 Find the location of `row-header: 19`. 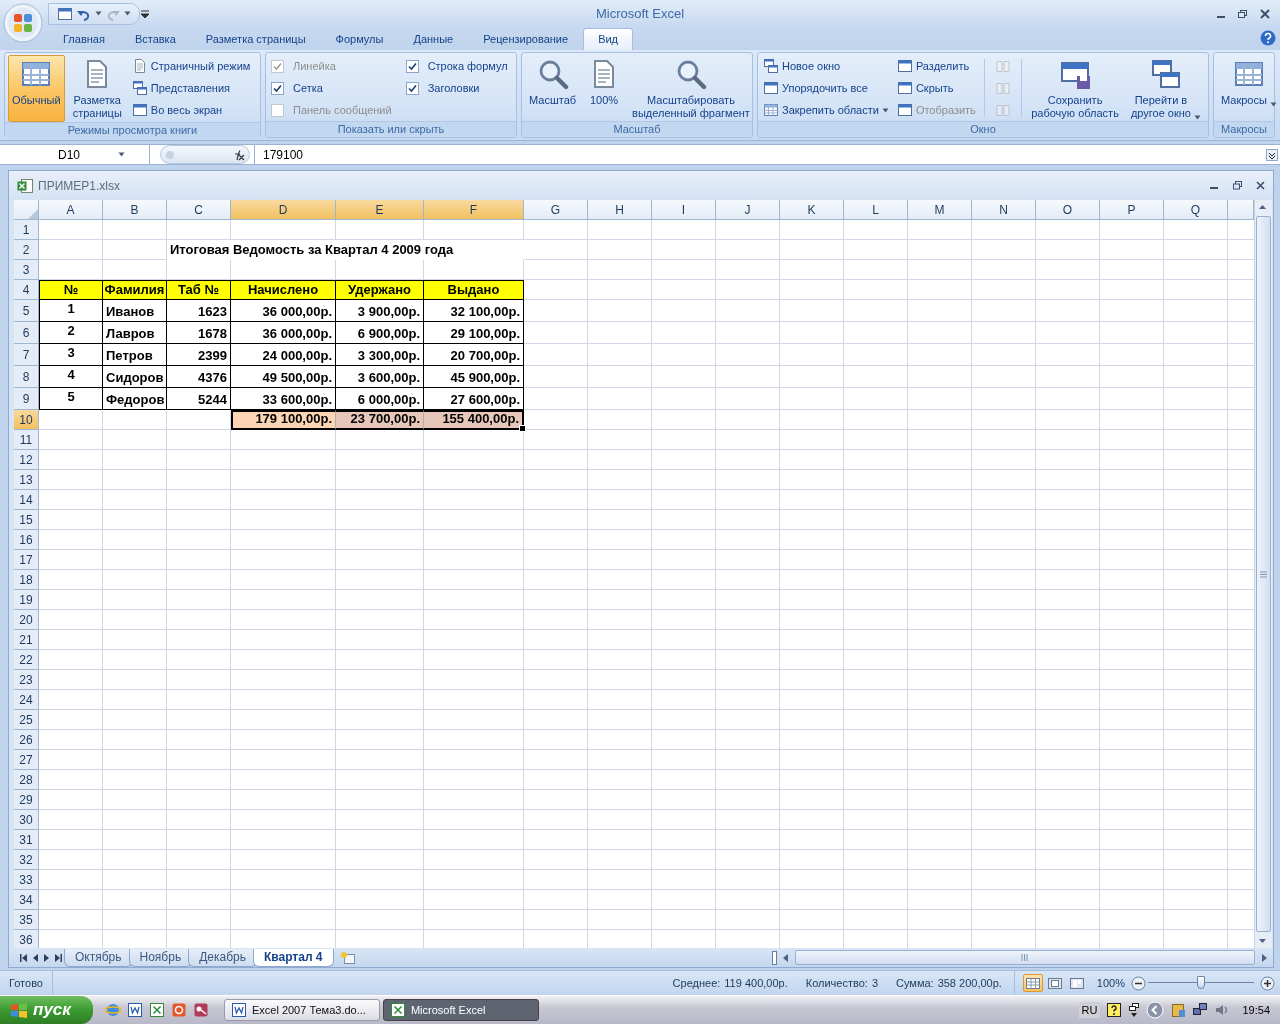

row-header: 19 is located at coordinates (26, 600).